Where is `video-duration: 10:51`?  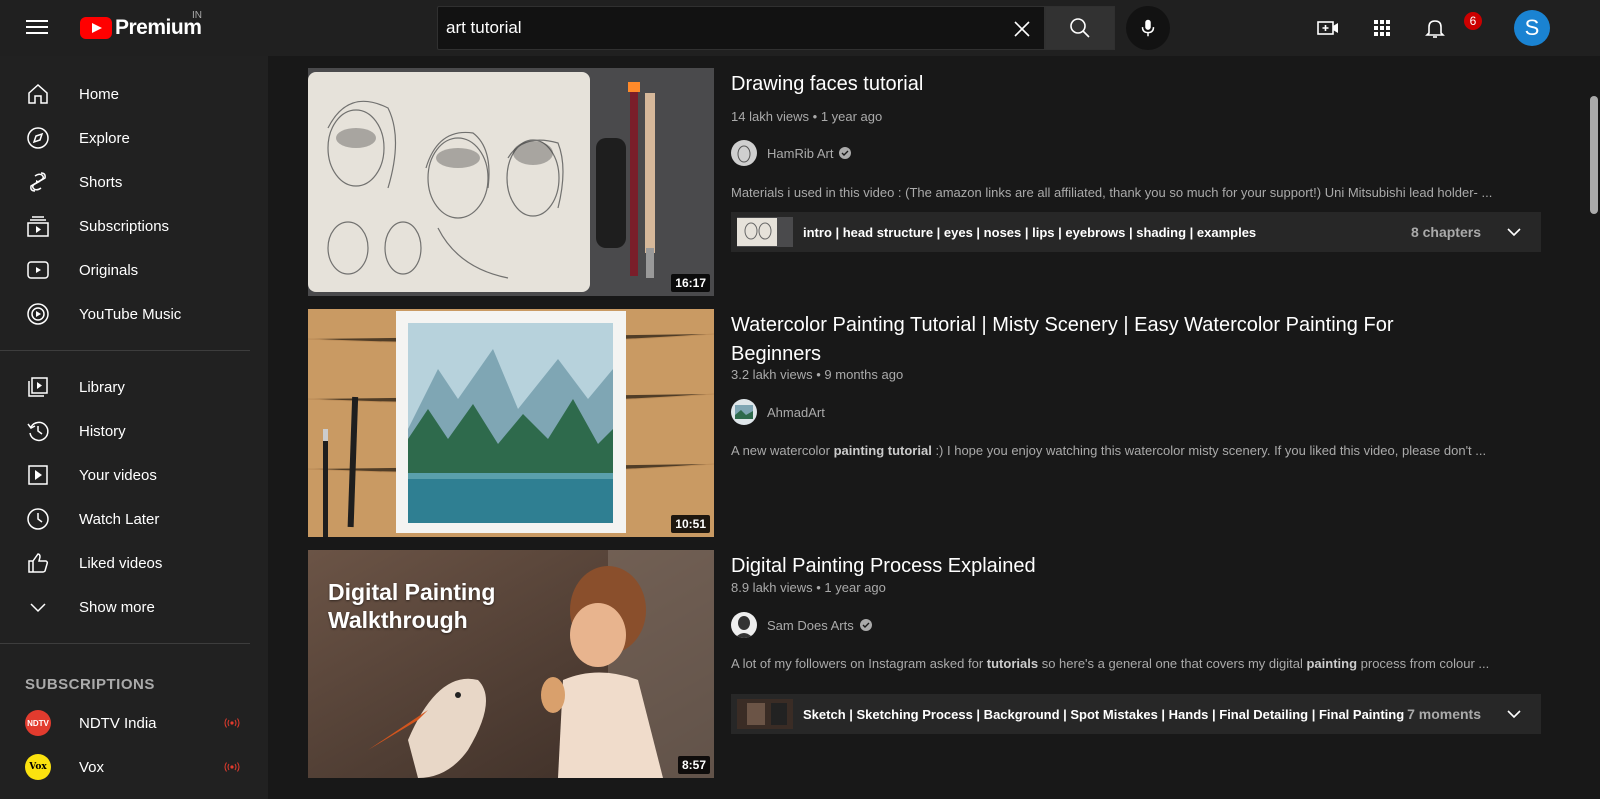
video-duration: 10:51 is located at coordinates (690, 524).